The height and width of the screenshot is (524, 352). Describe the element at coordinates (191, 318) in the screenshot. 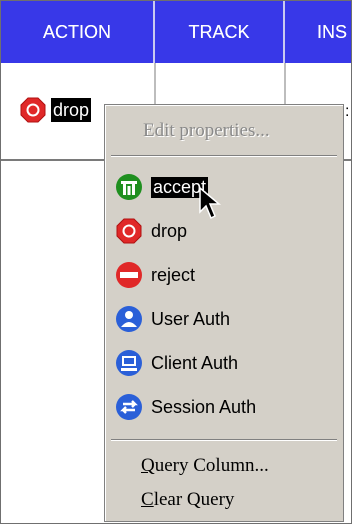

I see `menu-item-label: User Auth` at that location.